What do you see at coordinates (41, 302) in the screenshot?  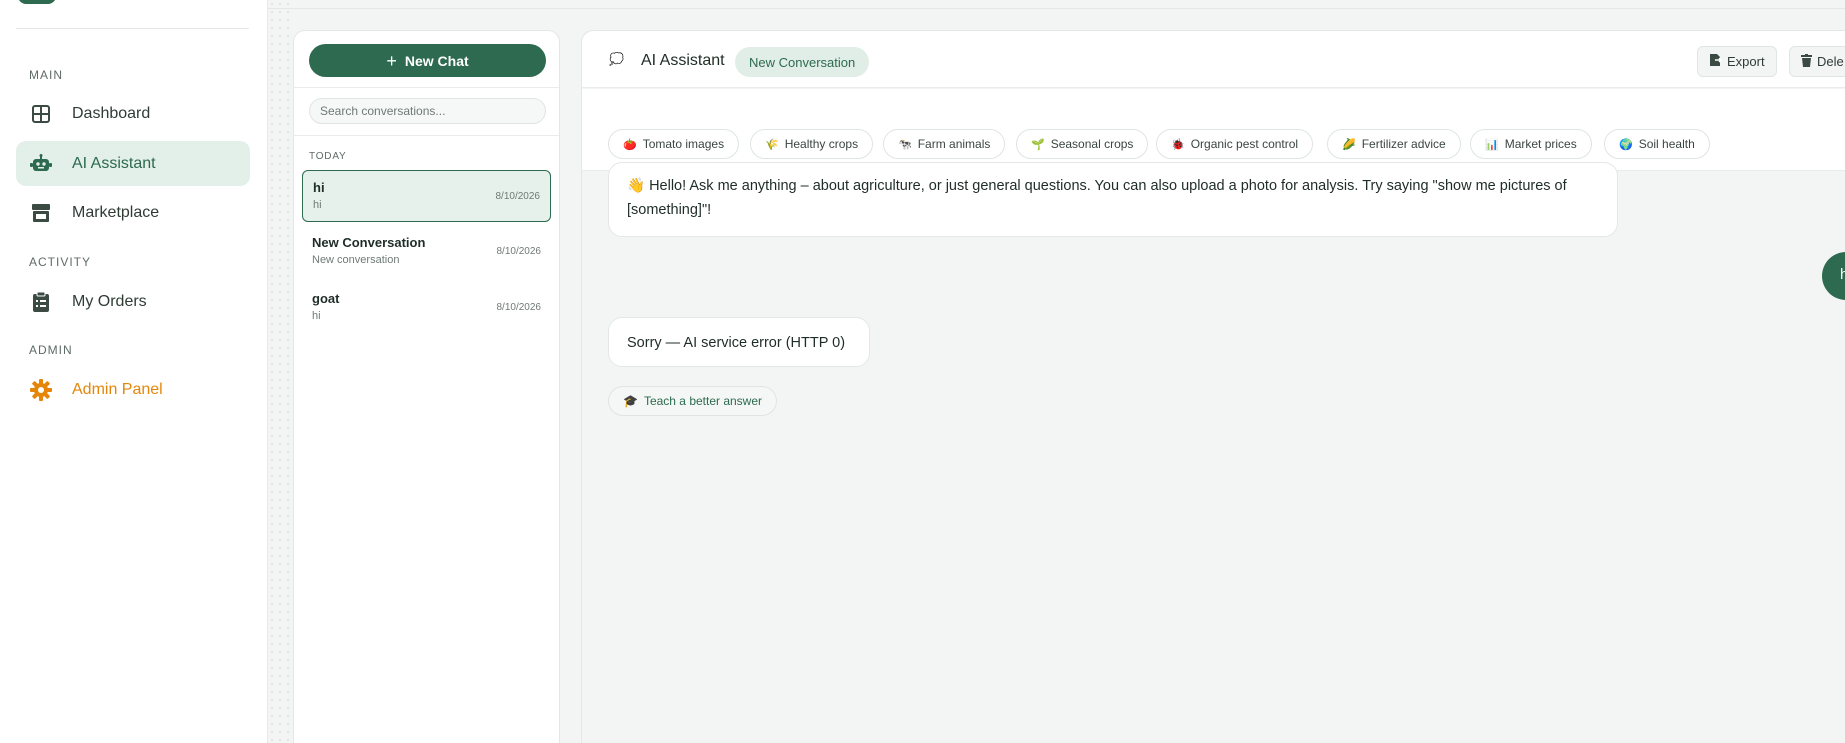 I see `clipboard-icon` at bounding box center [41, 302].